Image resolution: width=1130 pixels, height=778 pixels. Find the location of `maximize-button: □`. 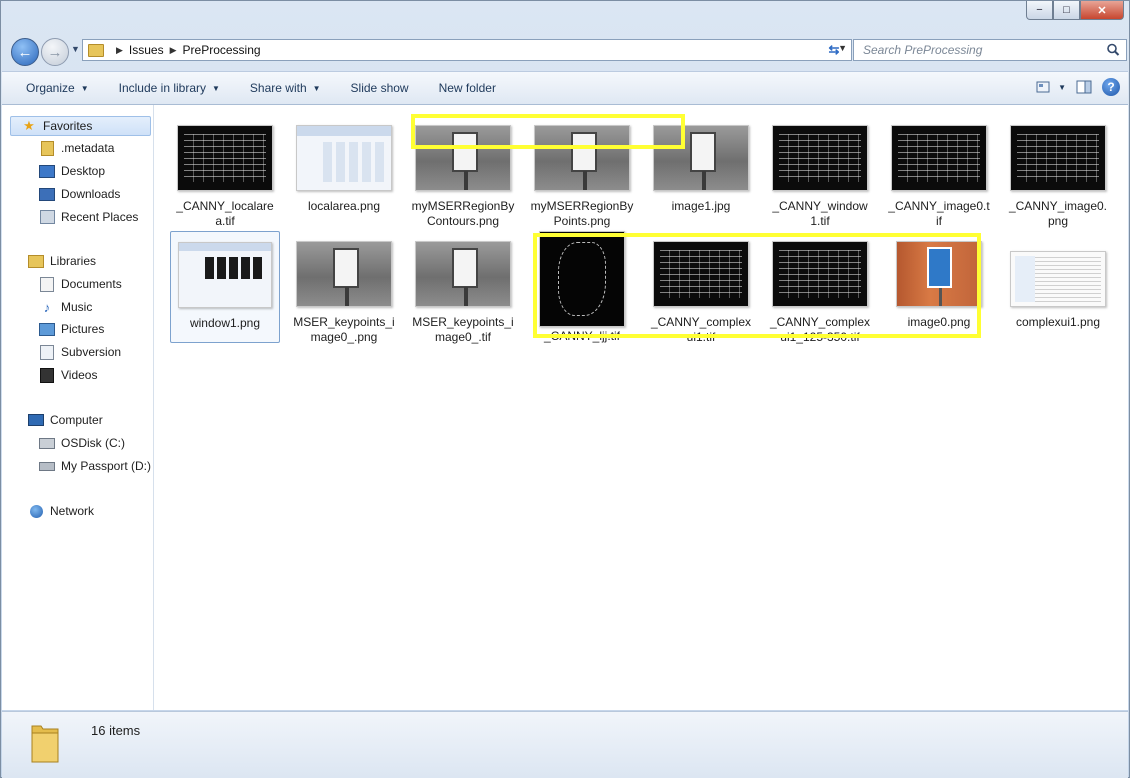

maximize-button: □ is located at coordinates (1066, 10).